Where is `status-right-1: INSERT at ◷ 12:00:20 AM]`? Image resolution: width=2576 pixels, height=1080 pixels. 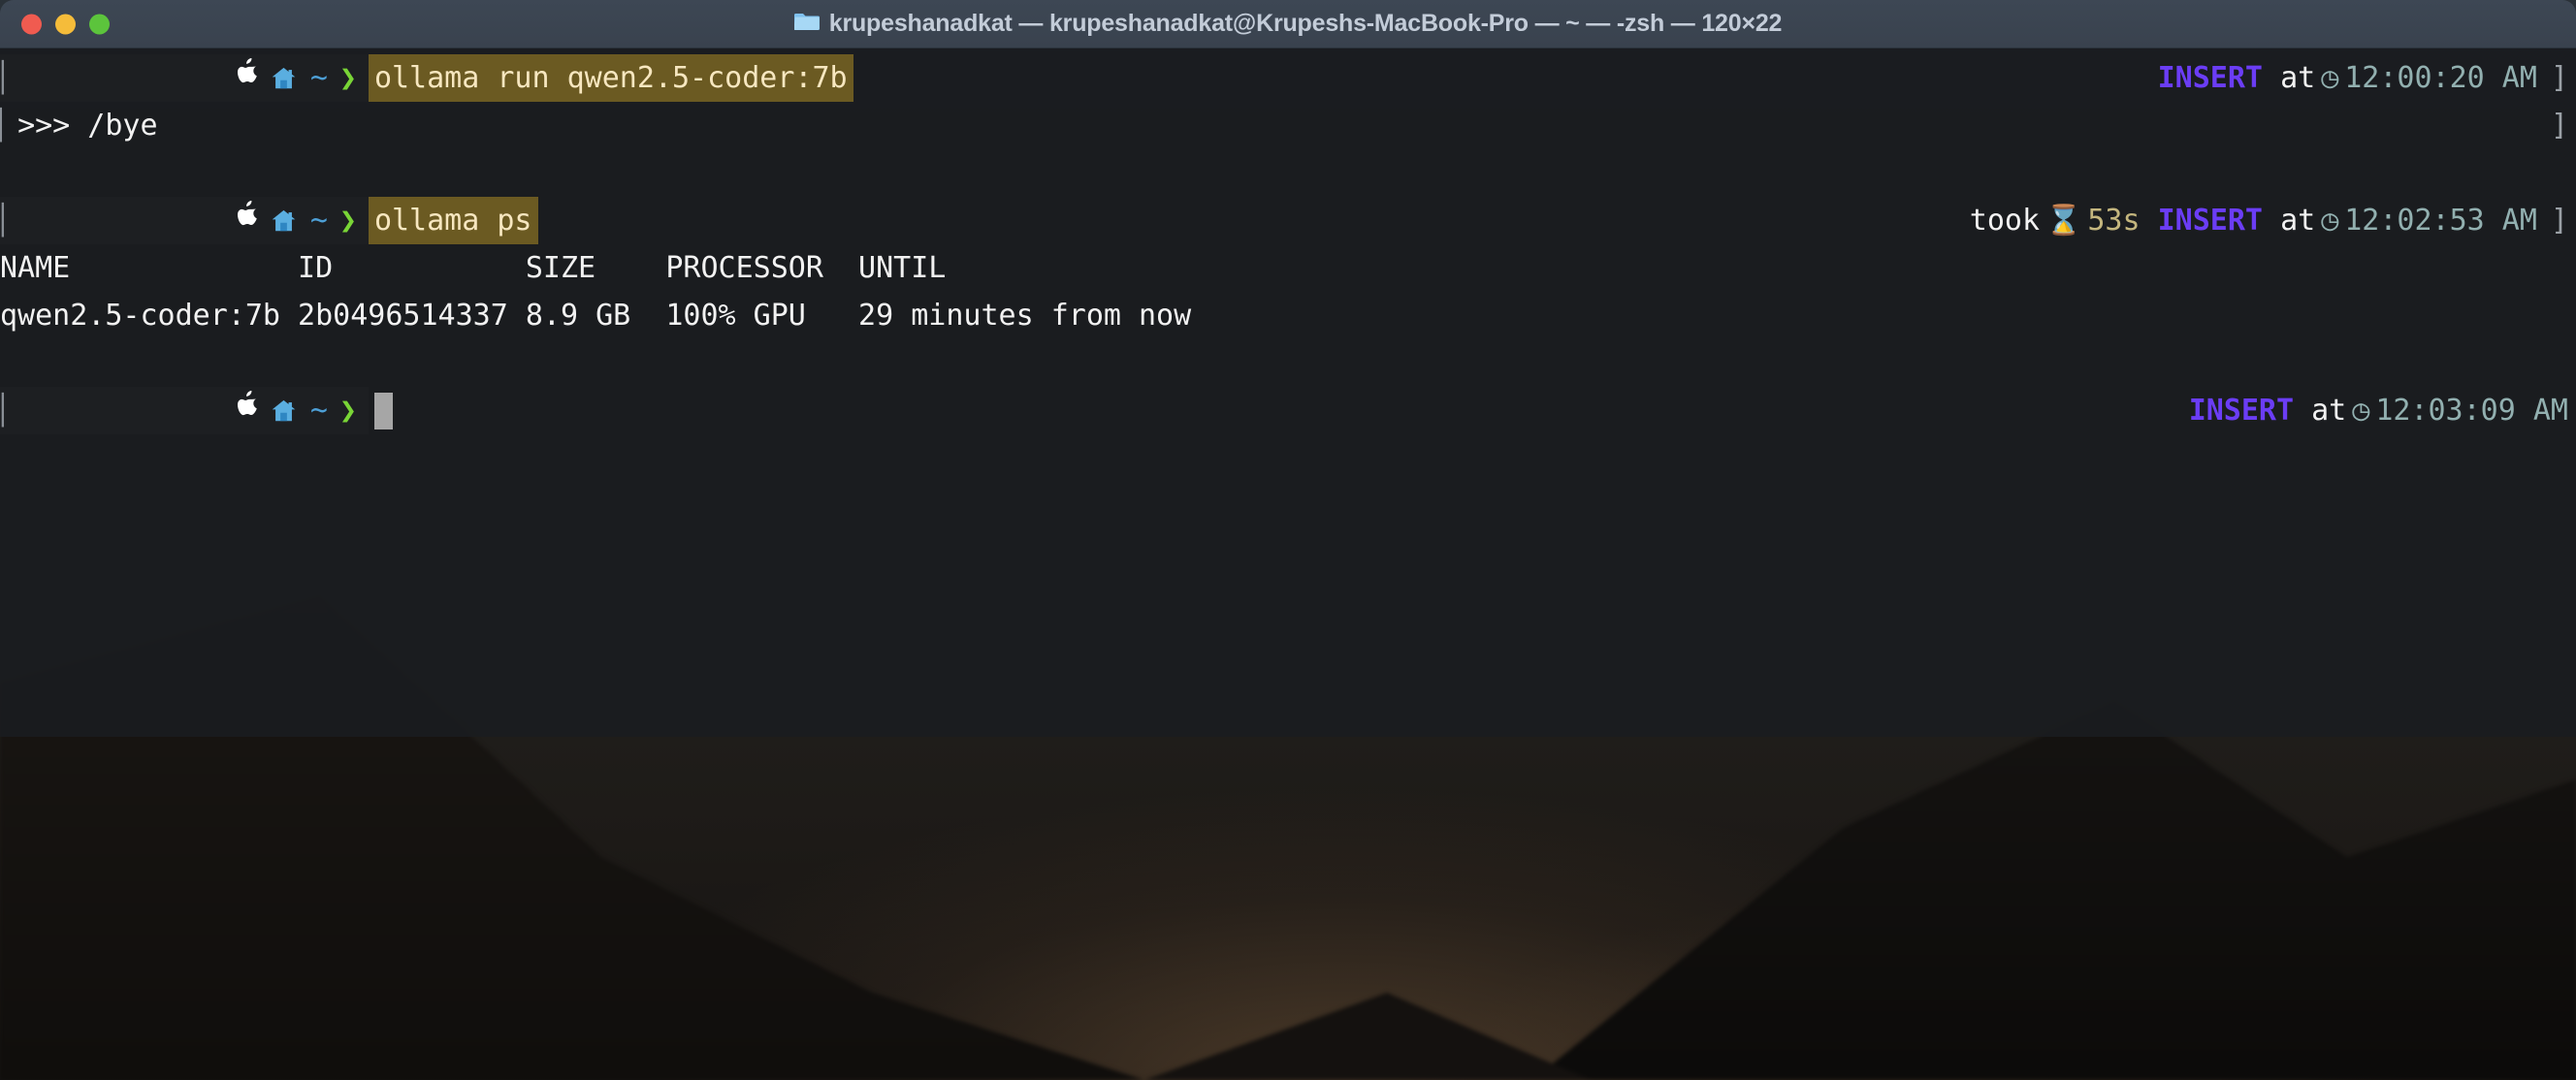 status-right-1: INSERT at ◷ 12:00:20 AM] is located at coordinates (2363, 78).